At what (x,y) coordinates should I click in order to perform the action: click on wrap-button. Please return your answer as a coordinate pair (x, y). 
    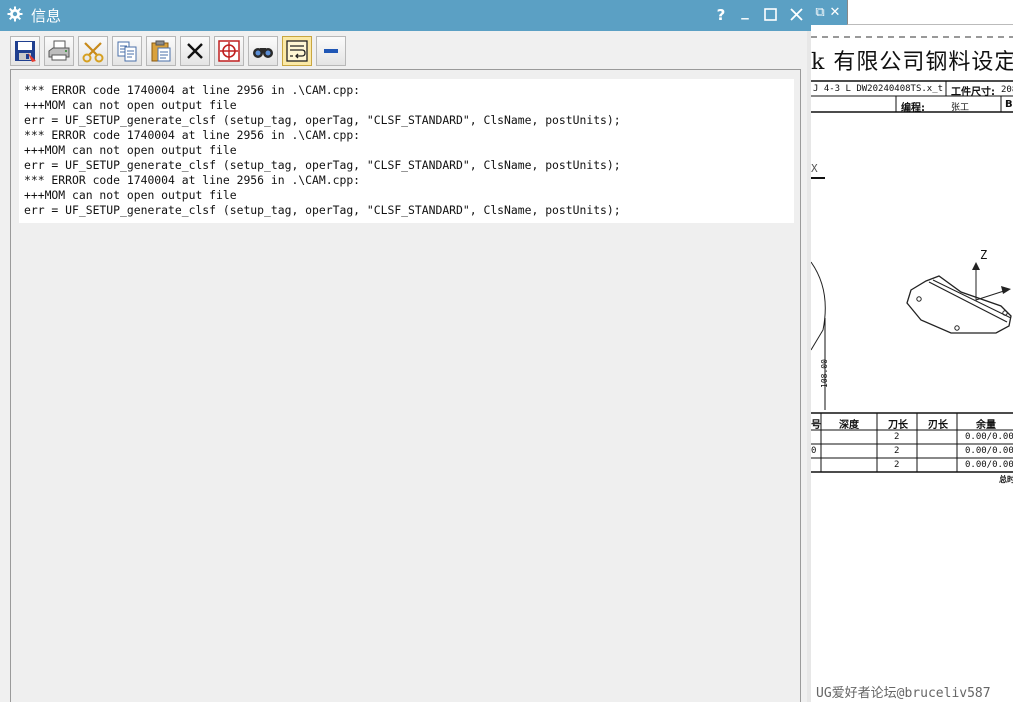
    Looking at the image, I should click on (297, 51).